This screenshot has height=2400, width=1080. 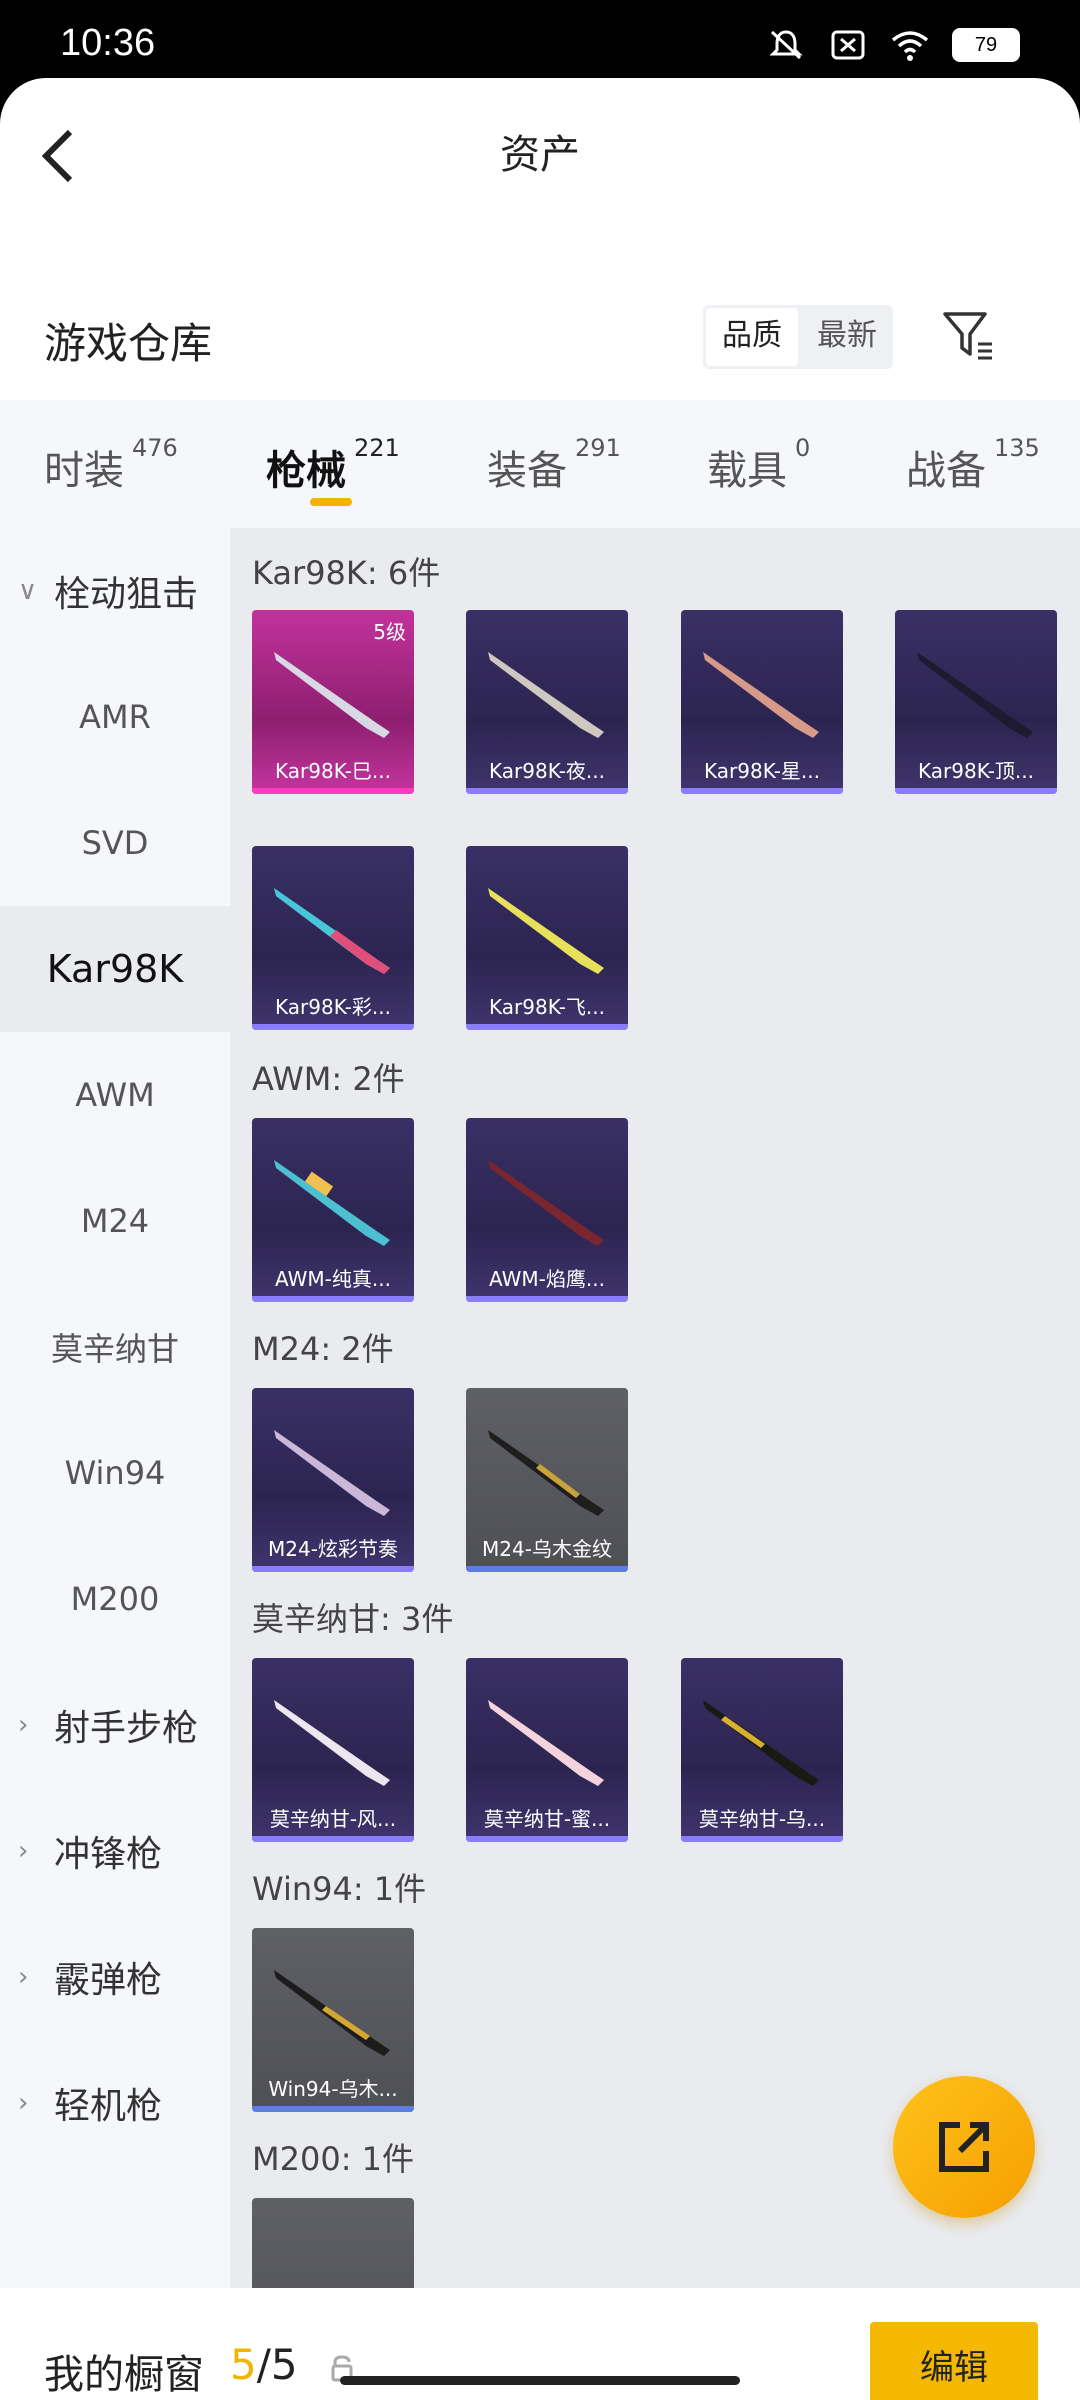 I want to click on sidebar-item-awm: AWM, so click(x=115, y=1095).